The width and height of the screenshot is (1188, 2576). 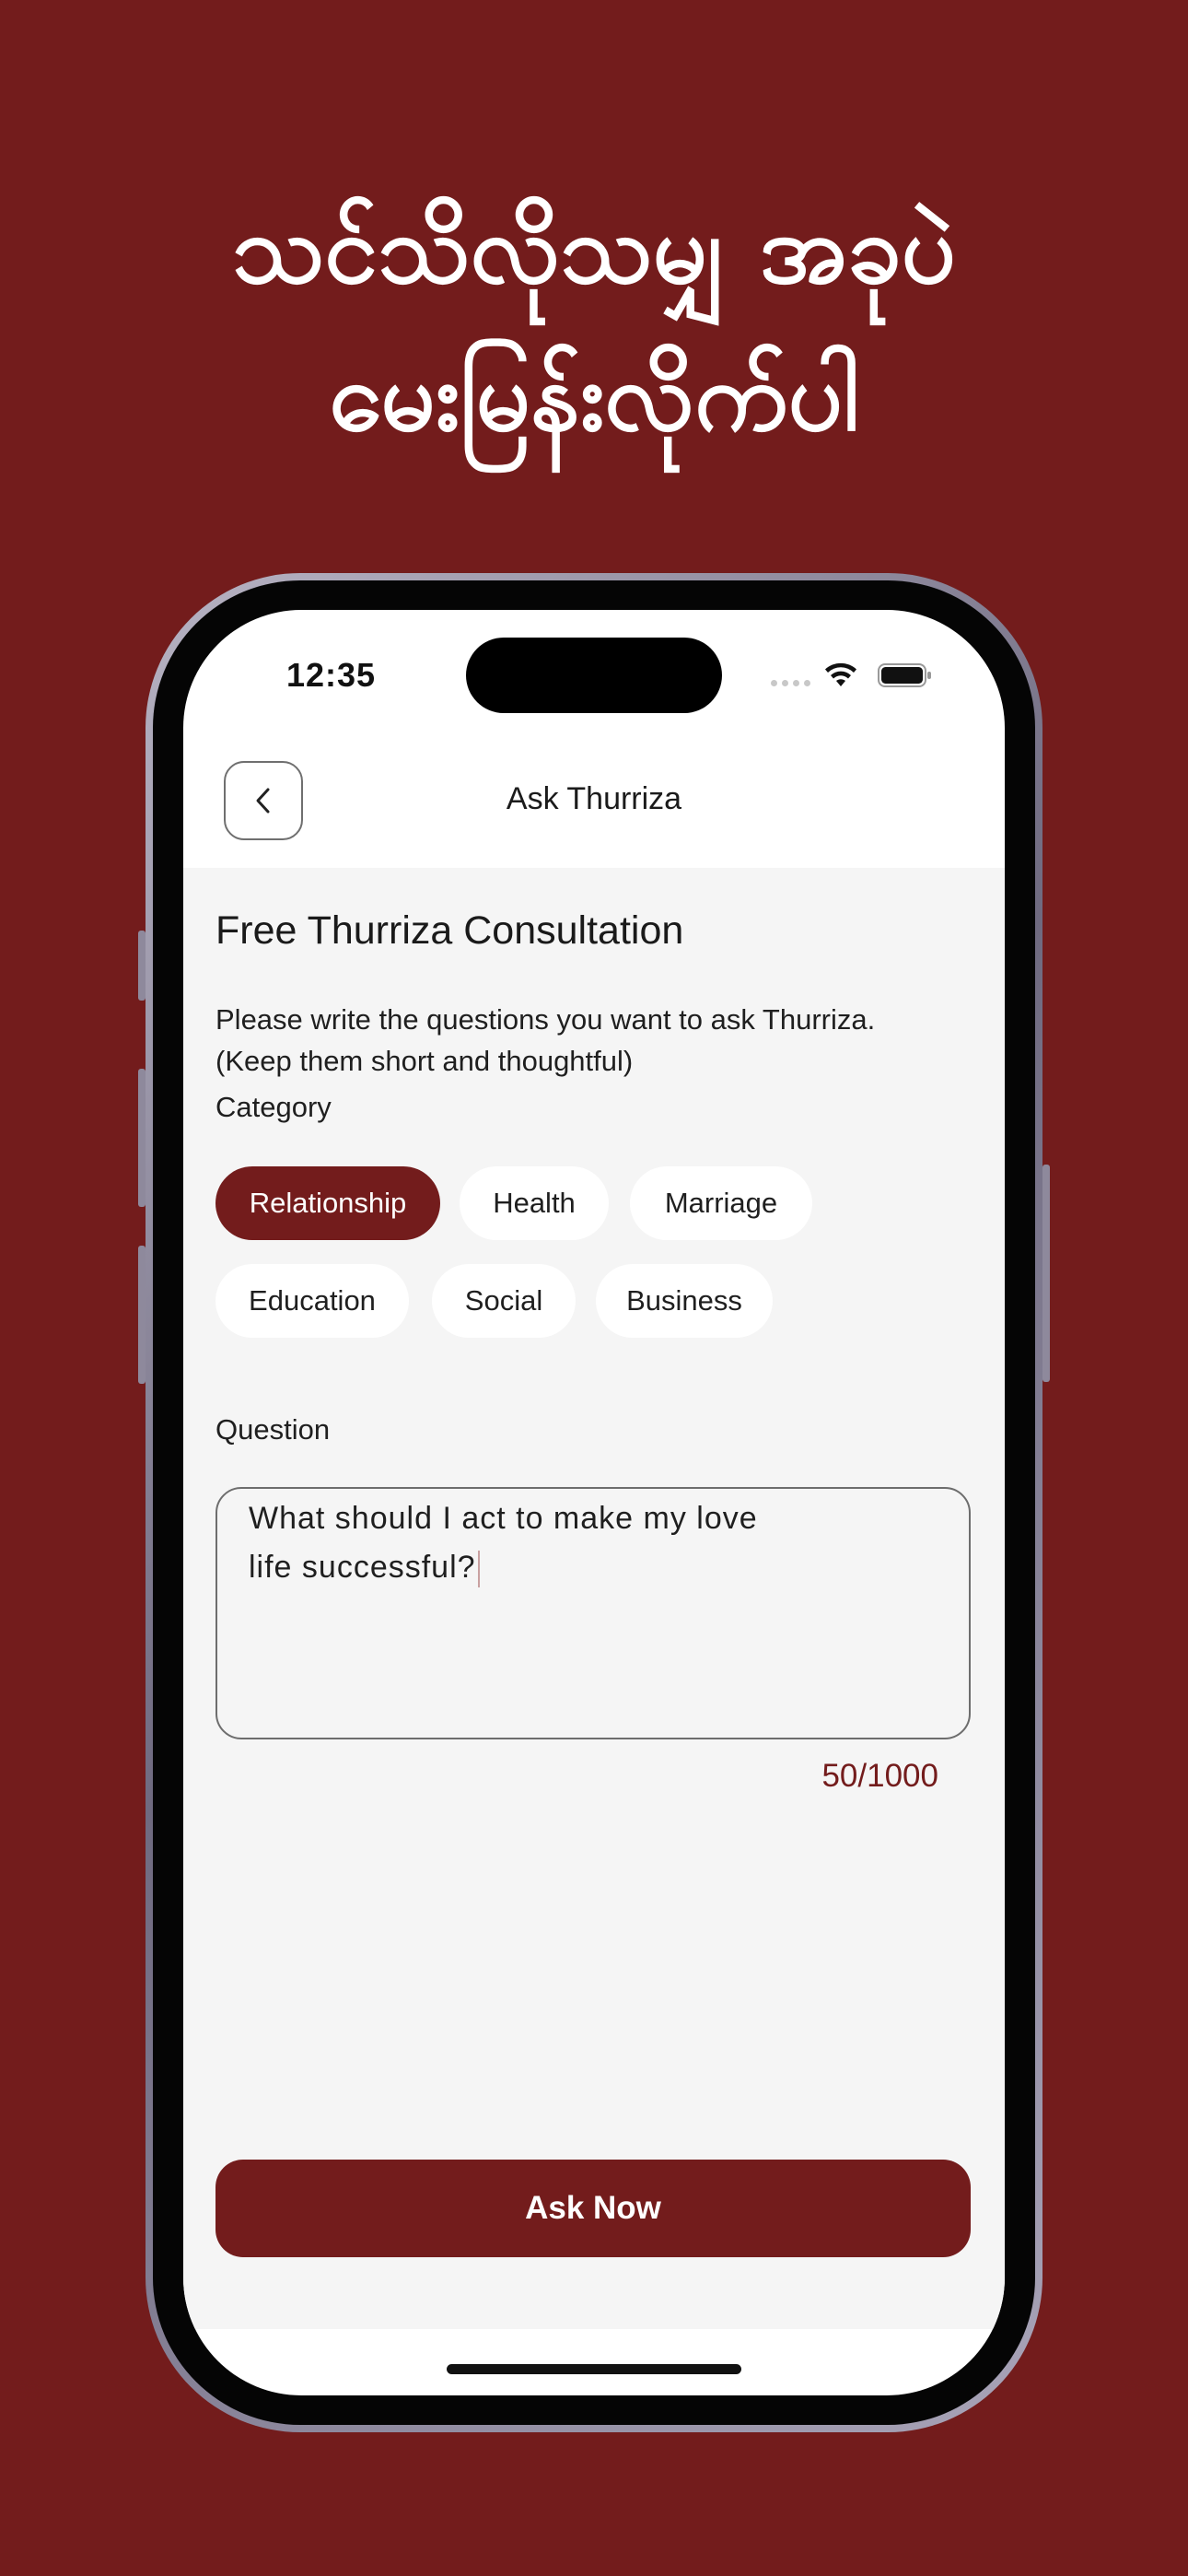 What do you see at coordinates (594, 322) in the screenshot?
I see `promo-headline: သင်သိလိုသမျှ အခုပဲ မေးမြန်းလိုက်ပါ` at bounding box center [594, 322].